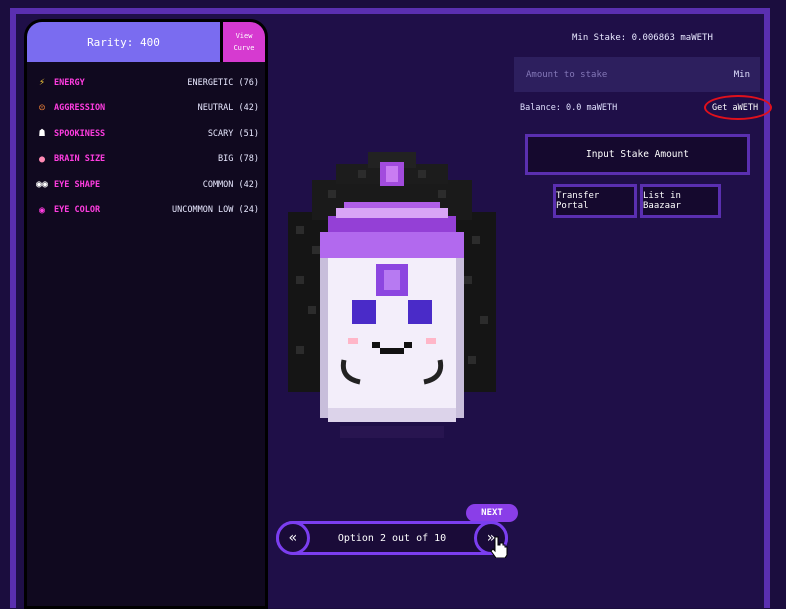  Describe the element at coordinates (69, 82) in the screenshot. I see `trait-name: ENERGY` at that location.